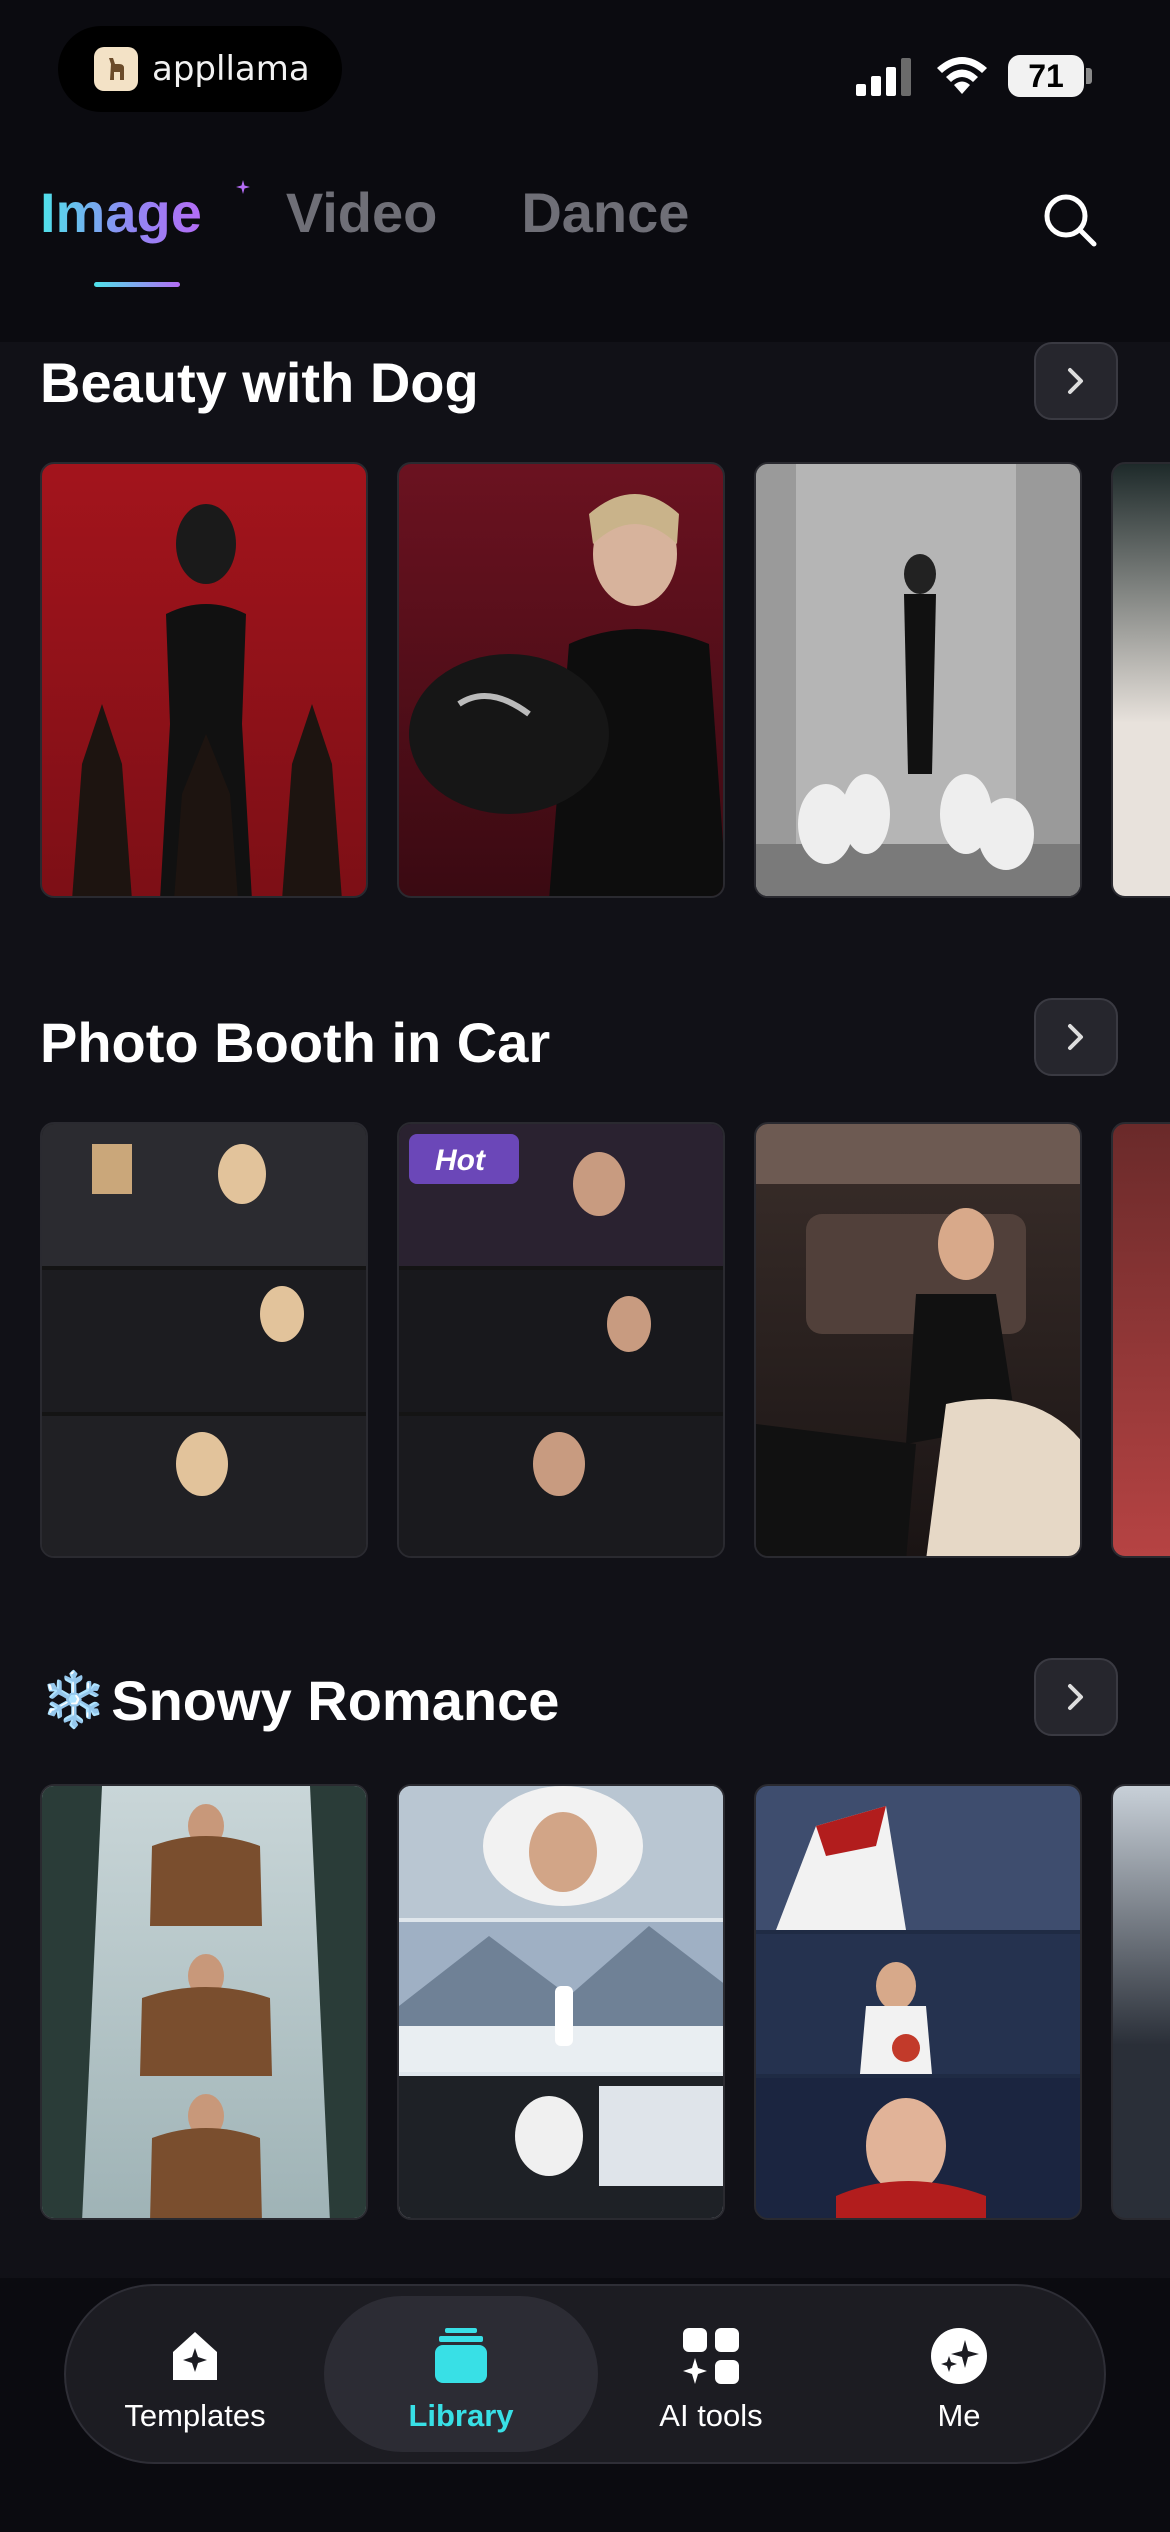  What do you see at coordinates (295, 1042) in the screenshot?
I see `section-title: Photo Booth in Car` at bounding box center [295, 1042].